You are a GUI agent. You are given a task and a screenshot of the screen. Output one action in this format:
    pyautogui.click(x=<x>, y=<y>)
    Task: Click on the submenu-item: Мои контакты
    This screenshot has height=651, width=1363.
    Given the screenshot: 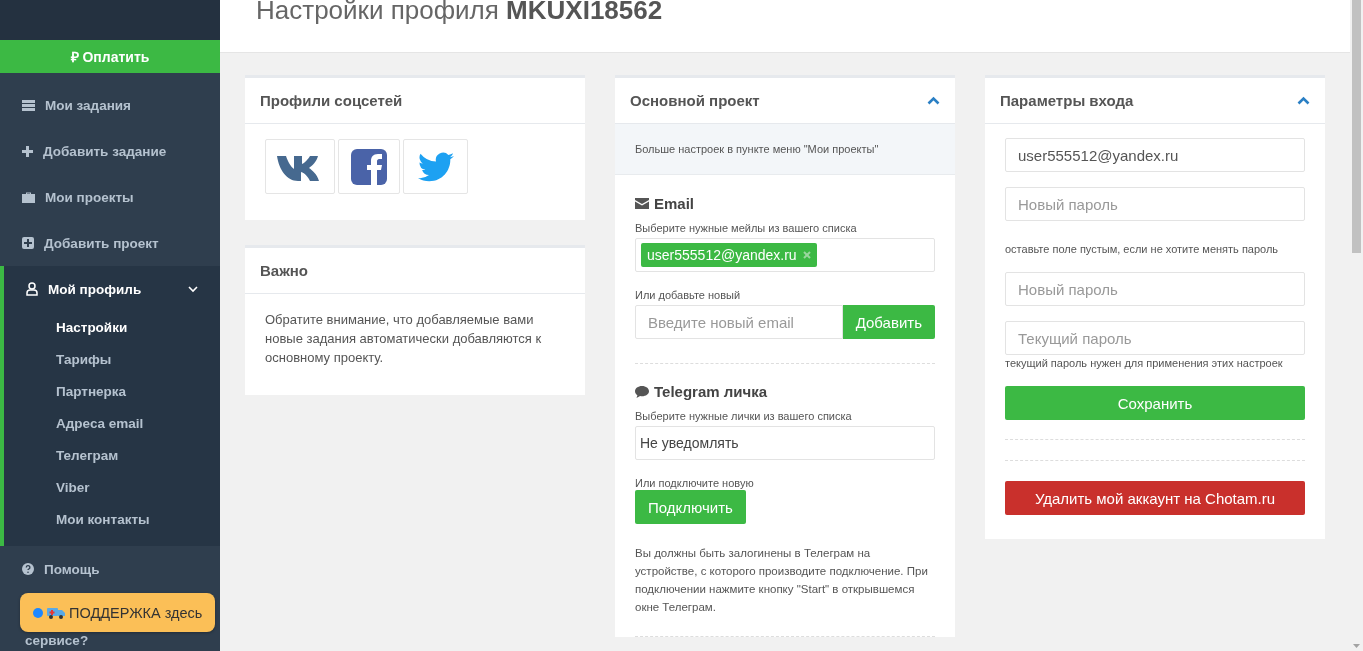 What is the action you would take?
    pyautogui.click(x=112, y=520)
    